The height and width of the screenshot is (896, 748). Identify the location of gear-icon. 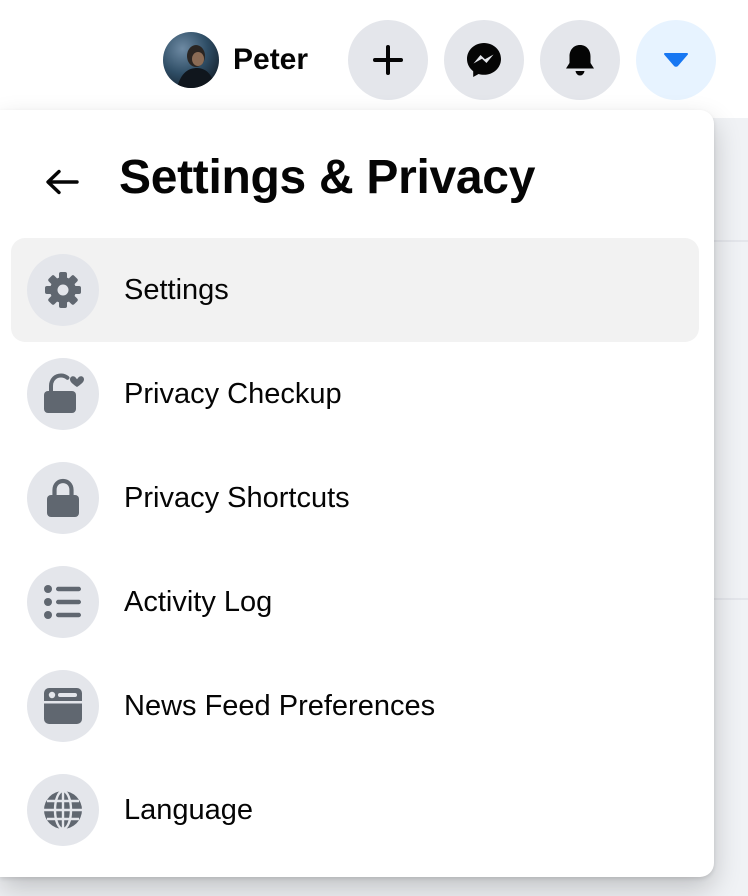
(63, 290).